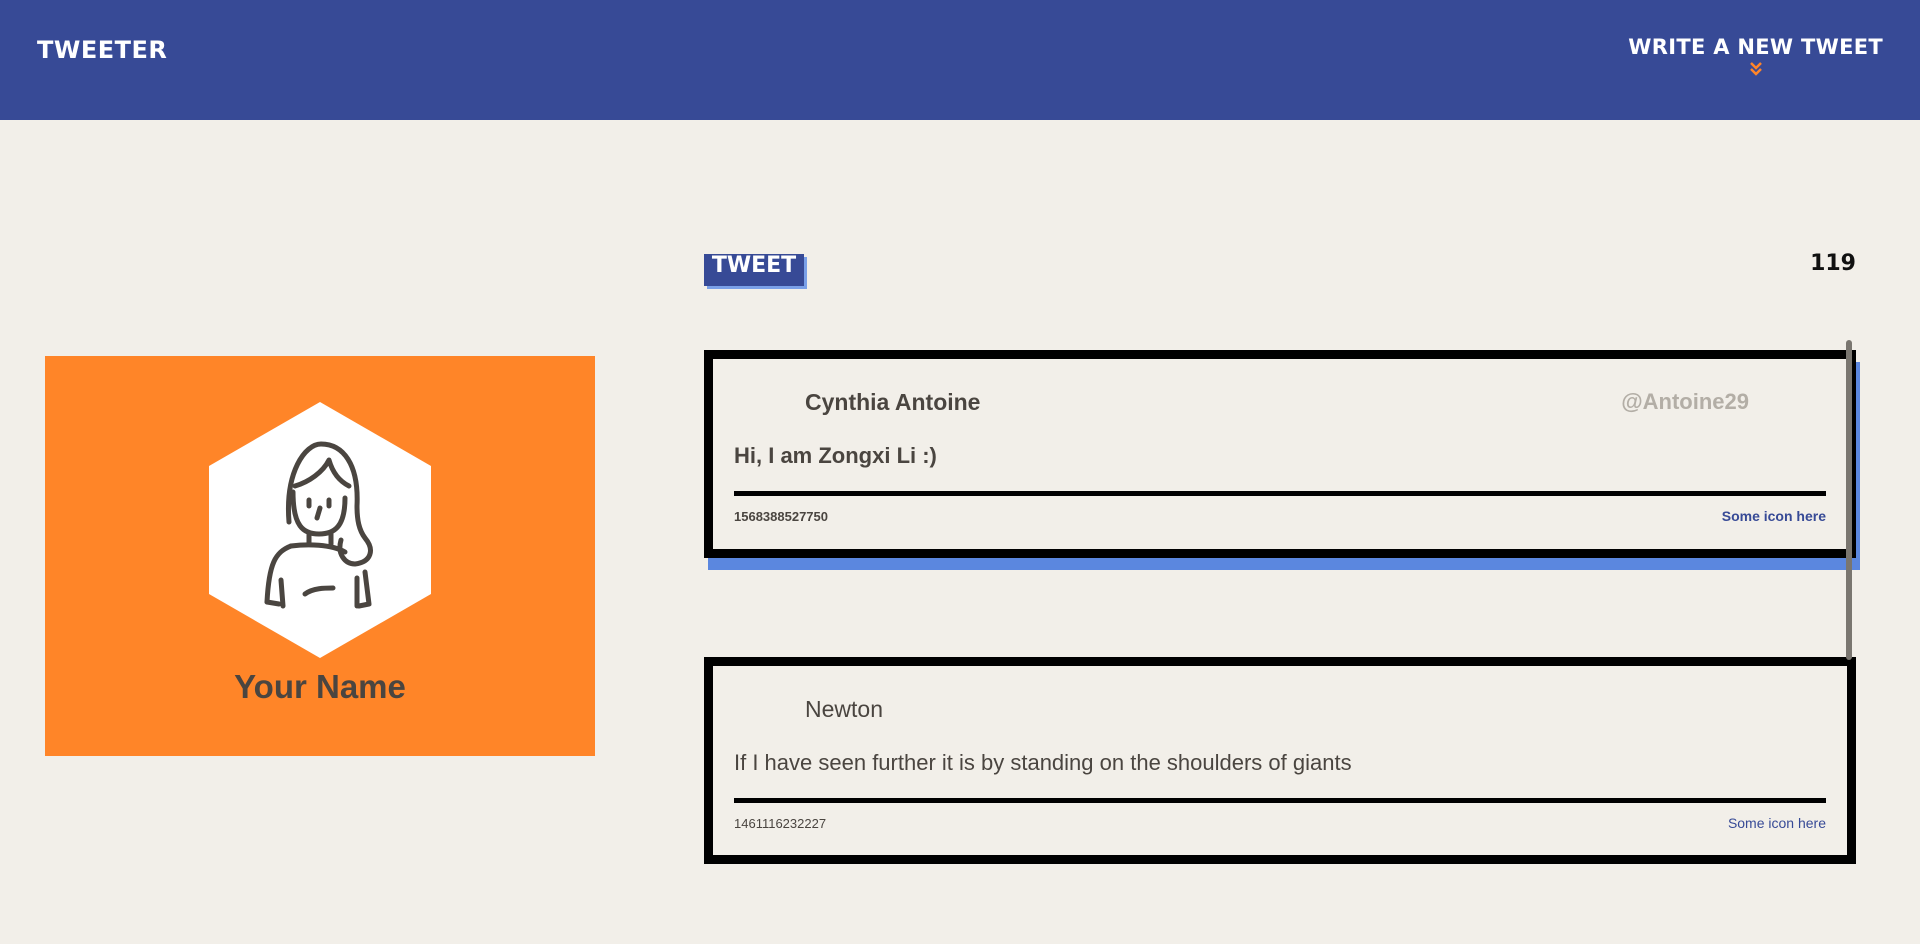 The width and height of the screenshot is (1920, 944). What do you see at coordinates (893, 402) in the screenshot?
I see `tweet-author: Cynthia Antoine` at bounding box center [893, 402].